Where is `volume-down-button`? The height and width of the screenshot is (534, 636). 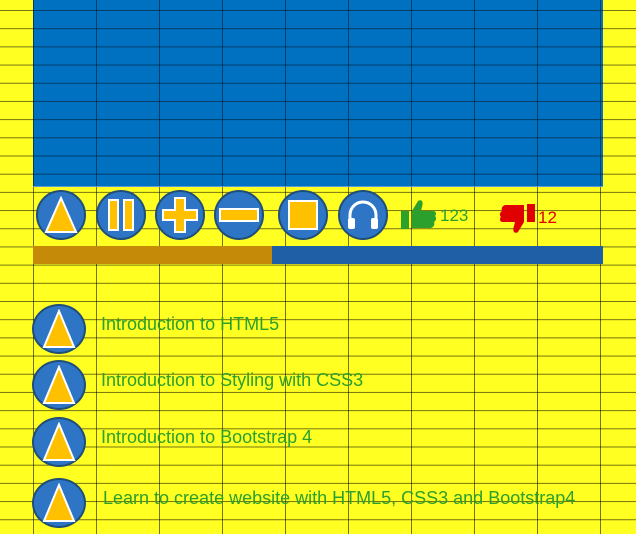 volume-down-button is located at coordinates (239, 215).